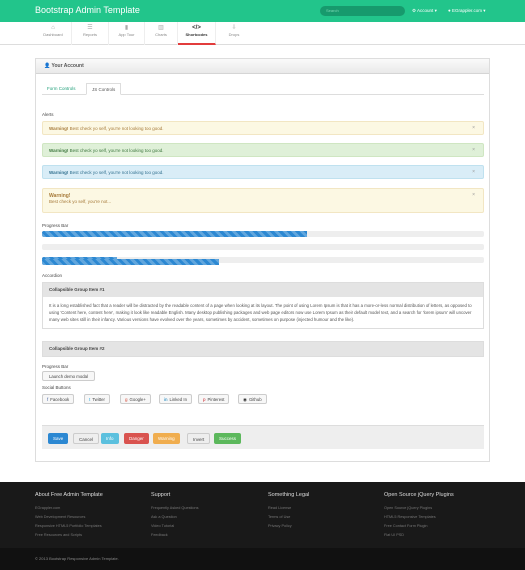 The width and height of the screenshot is (525, 570). Describe the element at coordinates (69, 517) in the screenshot. I see `footer-link: Web Development Resources` at that location.